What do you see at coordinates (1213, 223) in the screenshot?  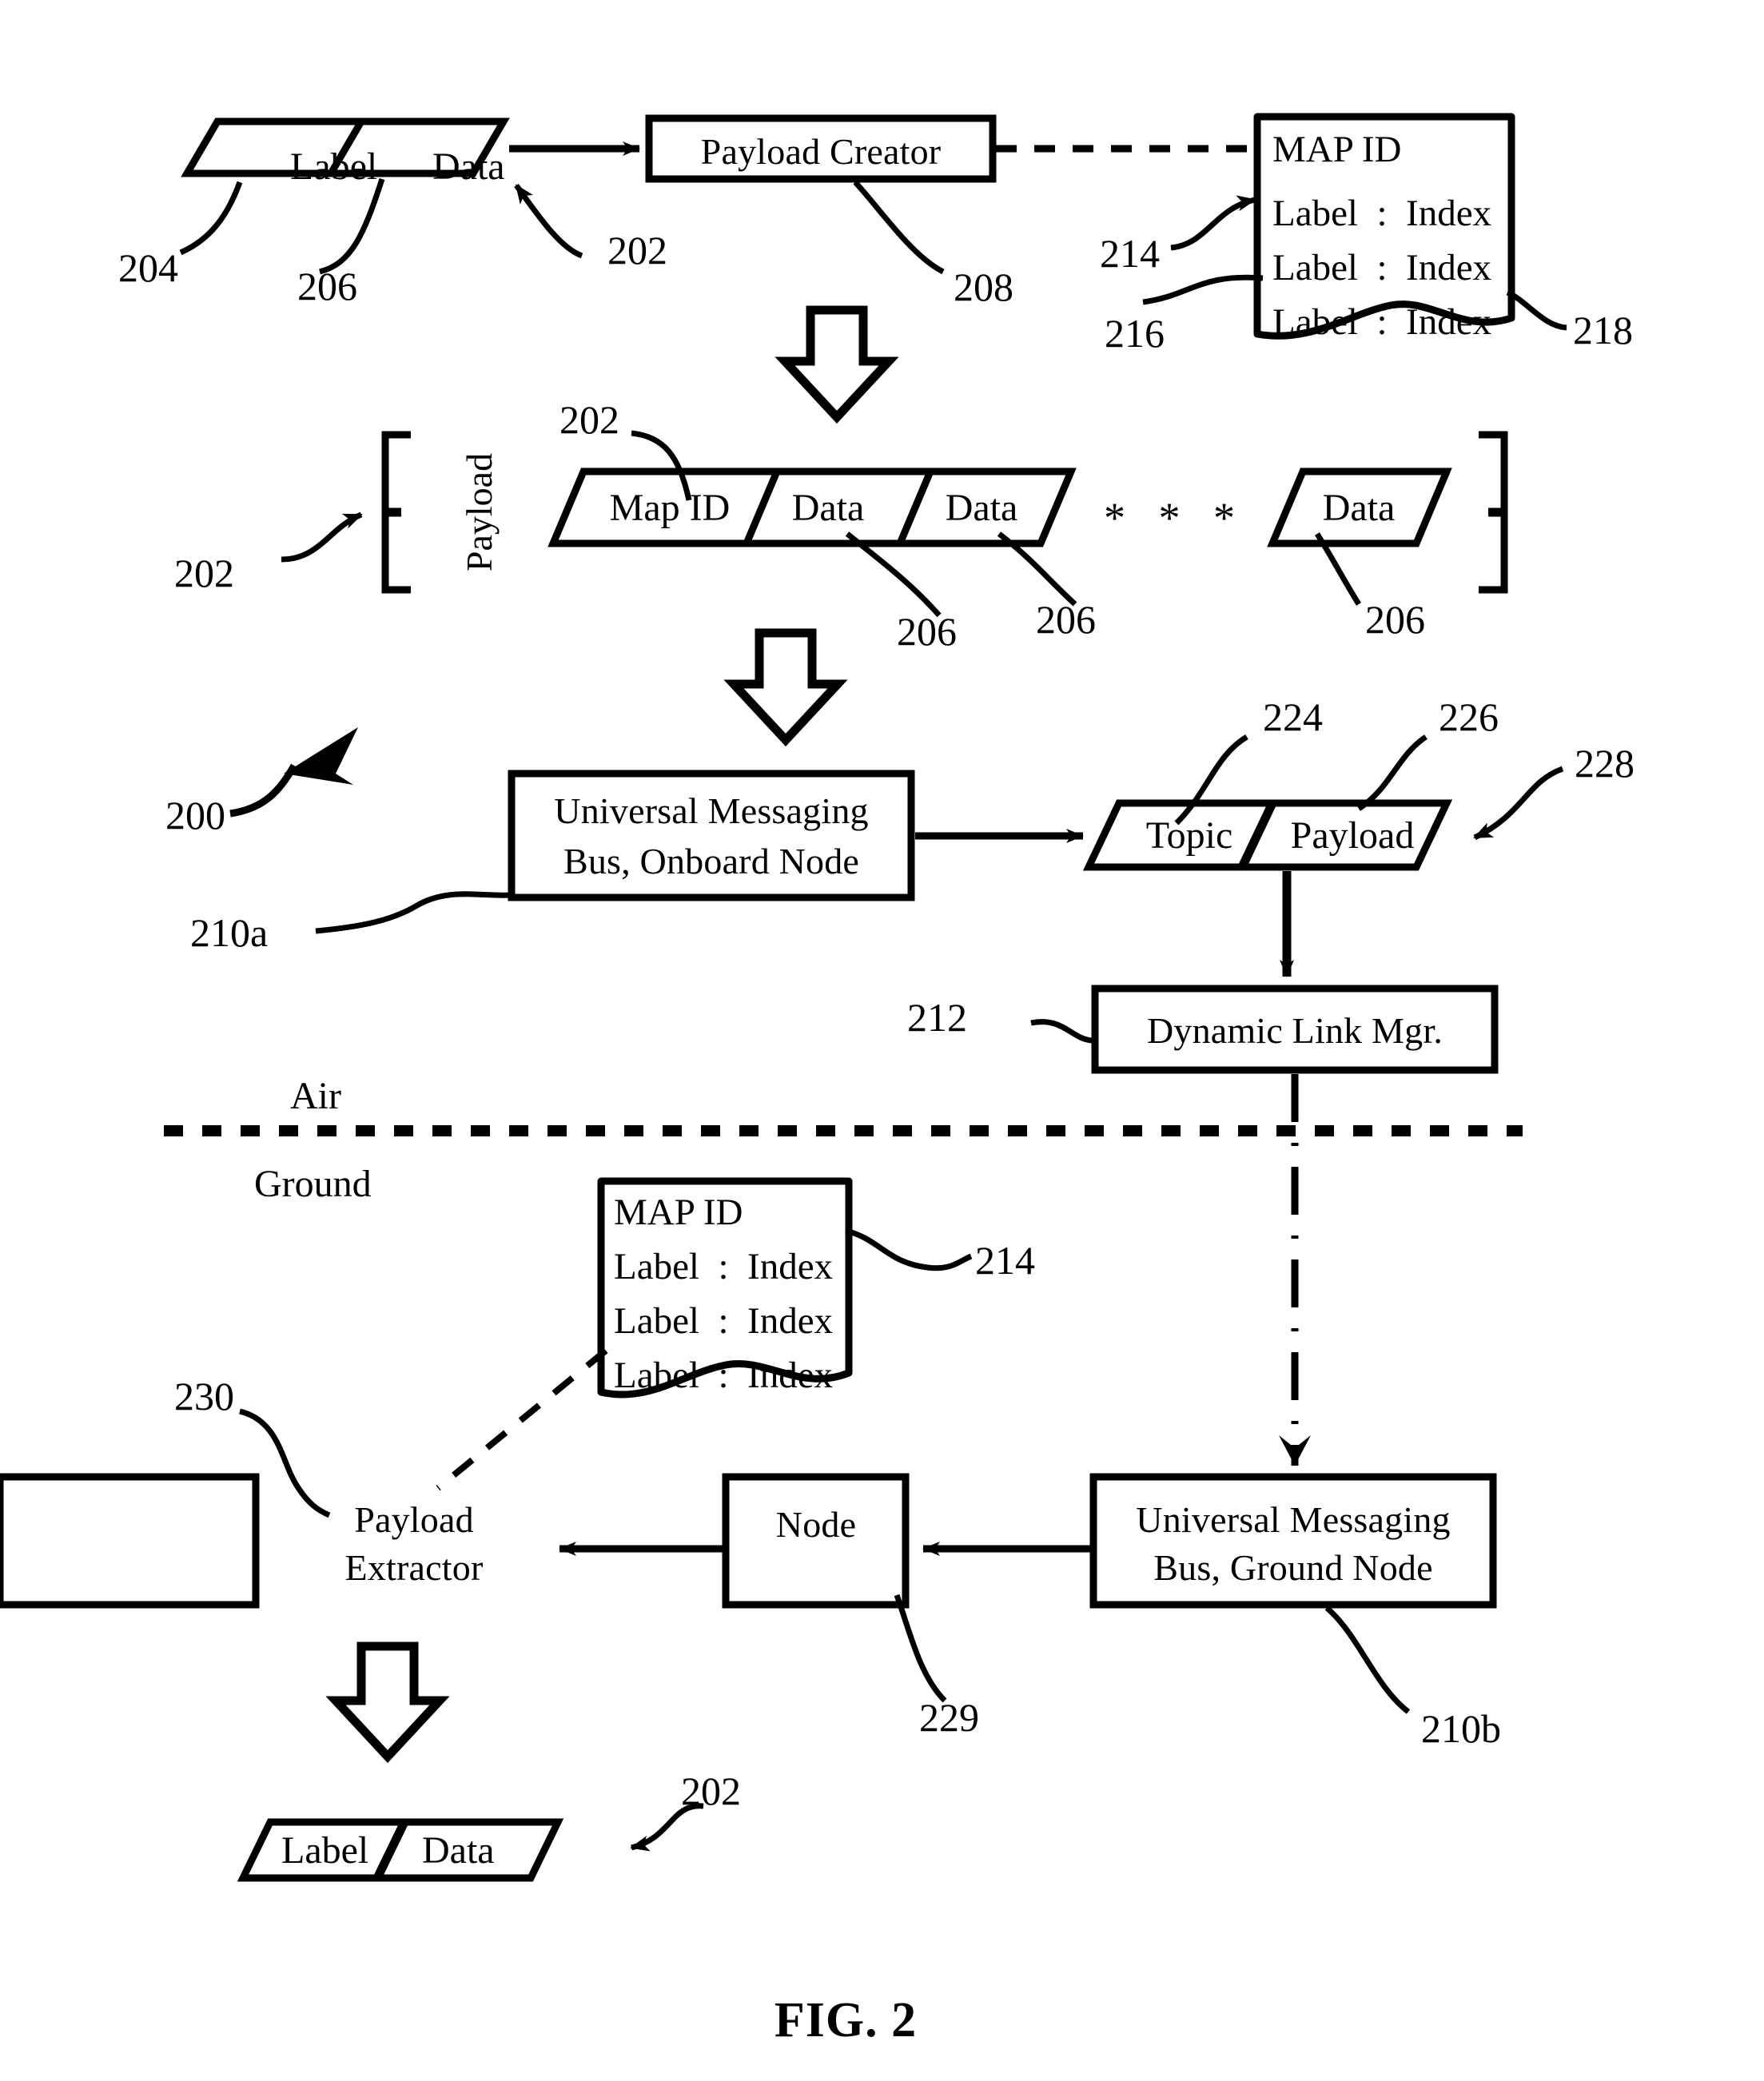 I see `leader-214-top` at bounding box center [1213, 223].